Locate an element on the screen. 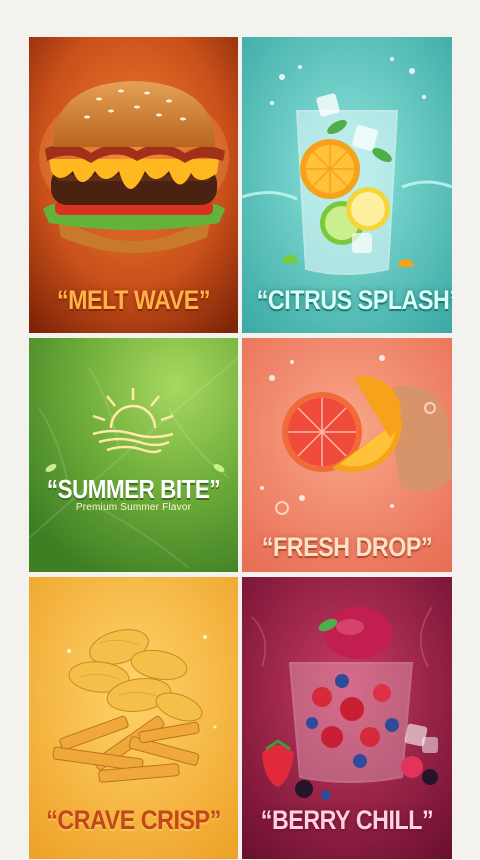 This screenshot has width=480, height=860. poster-melt-wave: “MELT WAVE” is located at coordinates (133, 185).